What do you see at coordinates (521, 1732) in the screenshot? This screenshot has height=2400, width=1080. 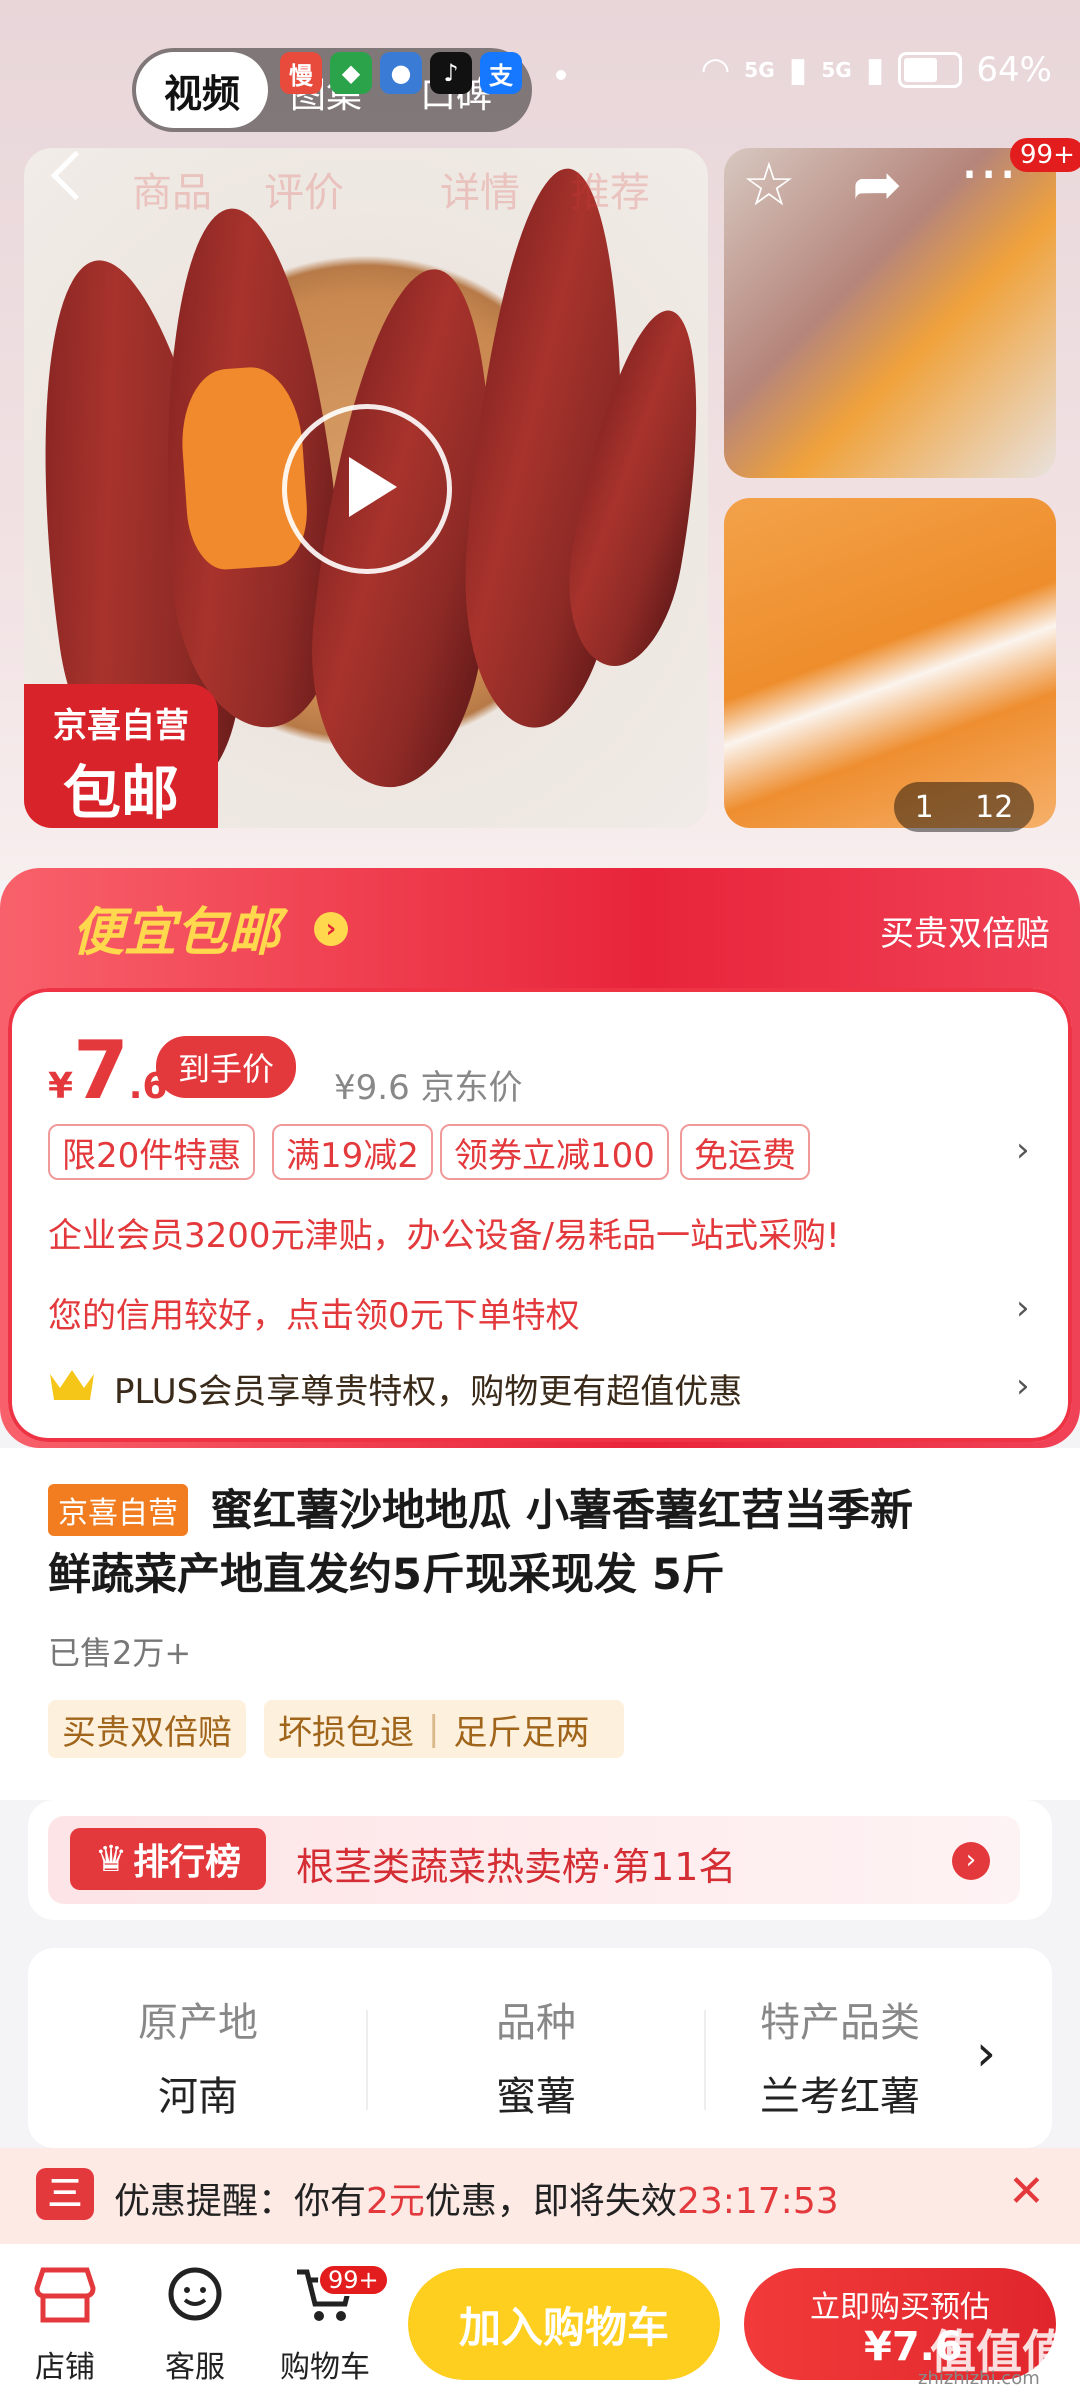 I see `service-tag: 足斤足两` at bounding box center [521, 1732].